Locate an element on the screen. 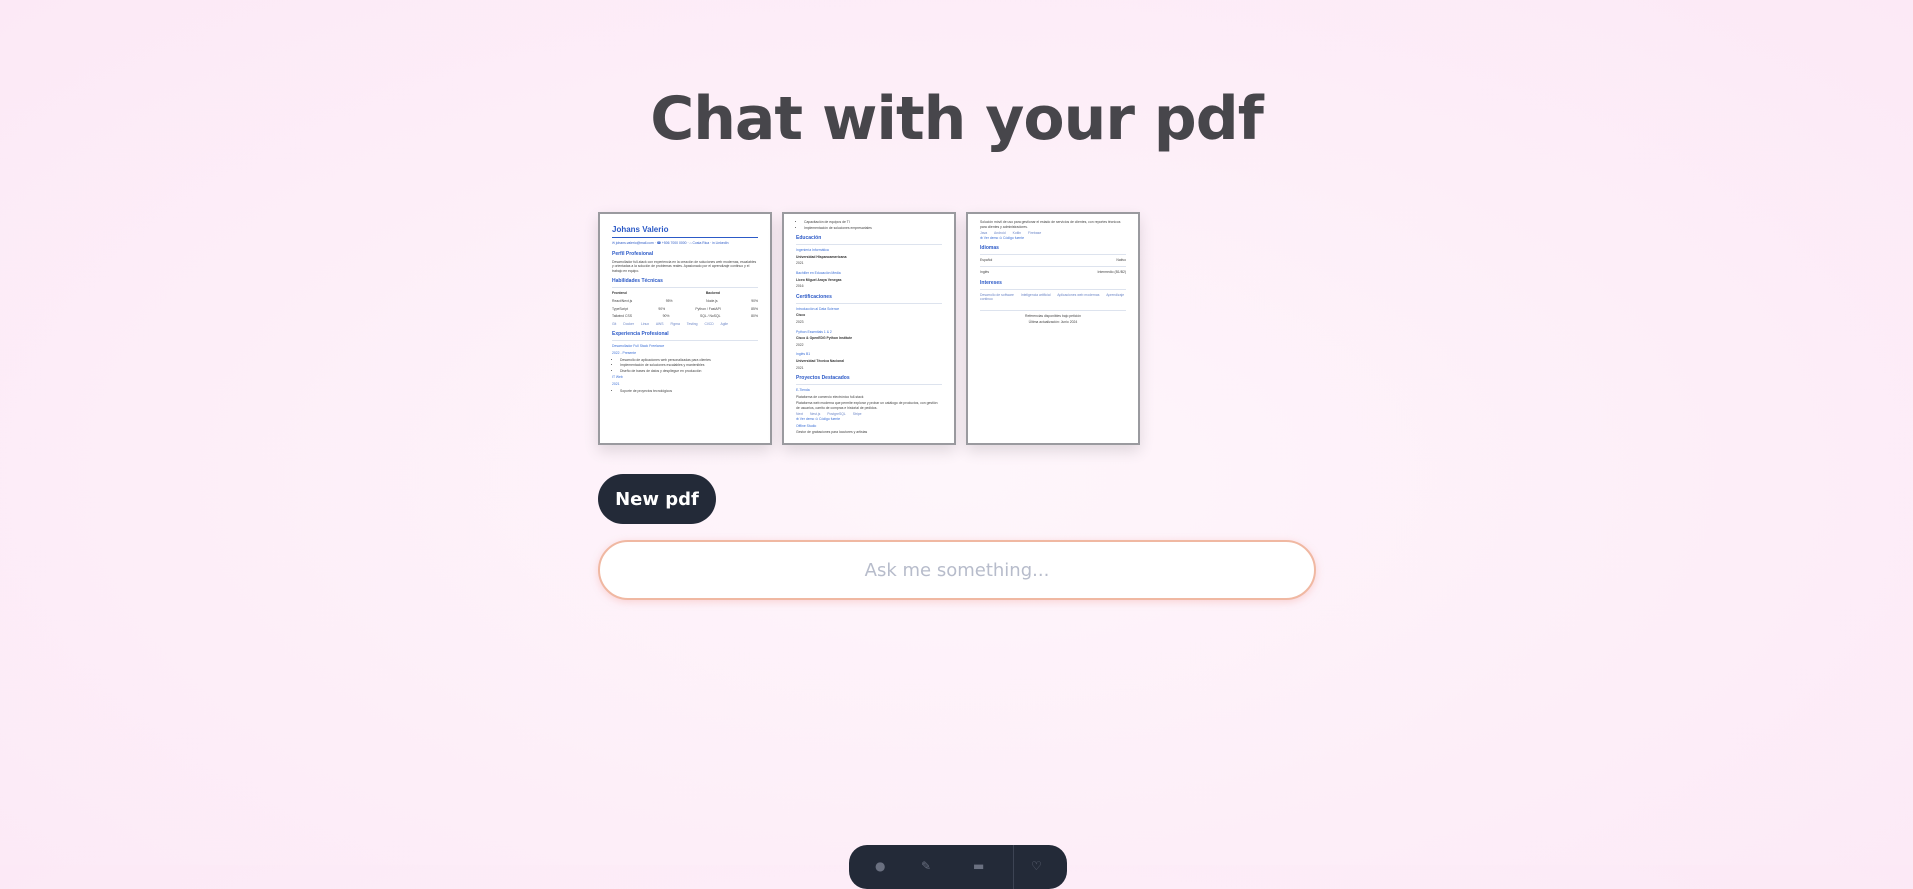 The width and height of the screenshot is (1913, 889). cert-year: 2022 is located at coordinates (800, 344).